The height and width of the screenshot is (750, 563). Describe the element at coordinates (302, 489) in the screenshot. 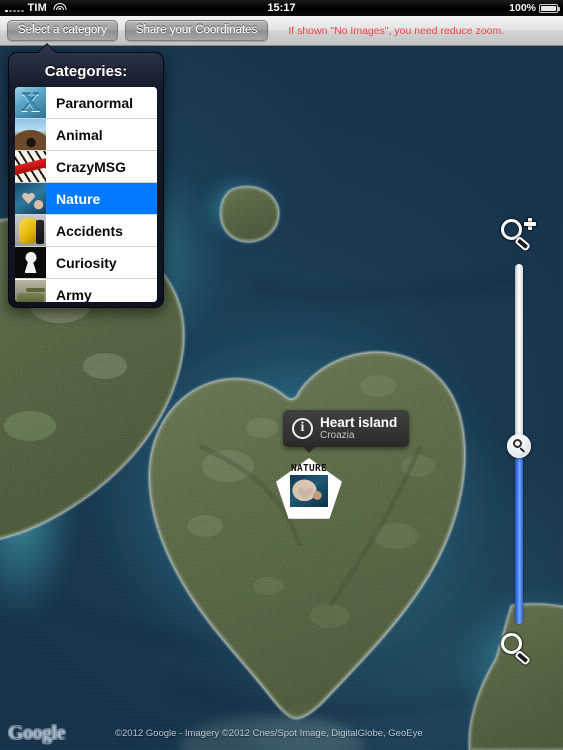

I see `heart-shape-icon` at that location.